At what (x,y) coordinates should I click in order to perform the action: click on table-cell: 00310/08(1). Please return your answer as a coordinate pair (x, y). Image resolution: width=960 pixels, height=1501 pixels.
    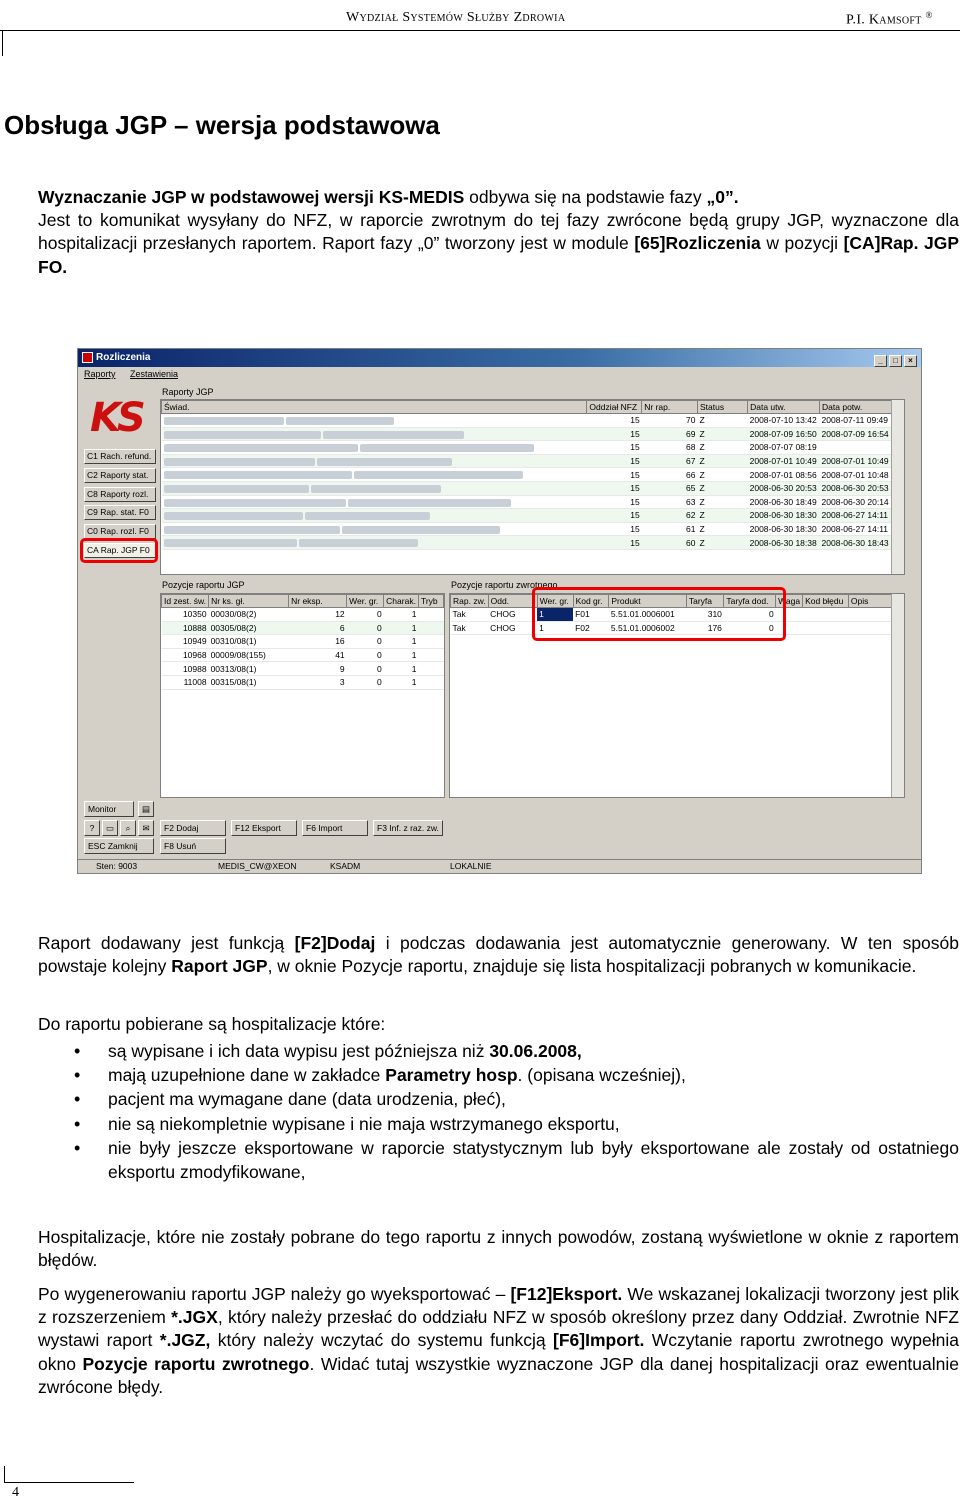
    Looking at the image, I should click on (248, 641).